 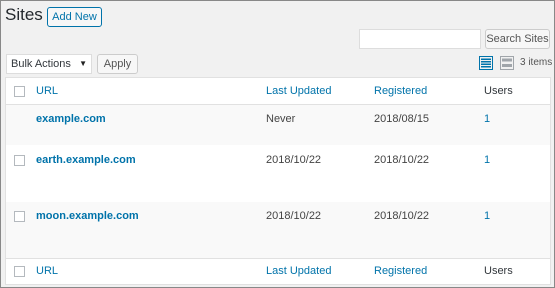 I want to click on item-count: 3 items, so click(x=536, y=62).